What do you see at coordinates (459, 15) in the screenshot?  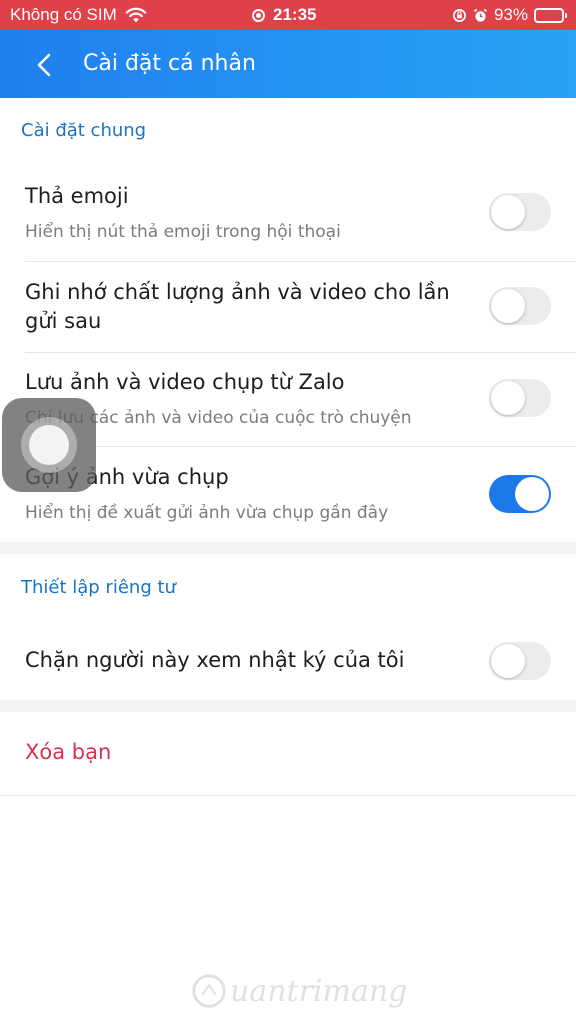 I see `rotation-lock-icon` at bounding box center [459, 15].